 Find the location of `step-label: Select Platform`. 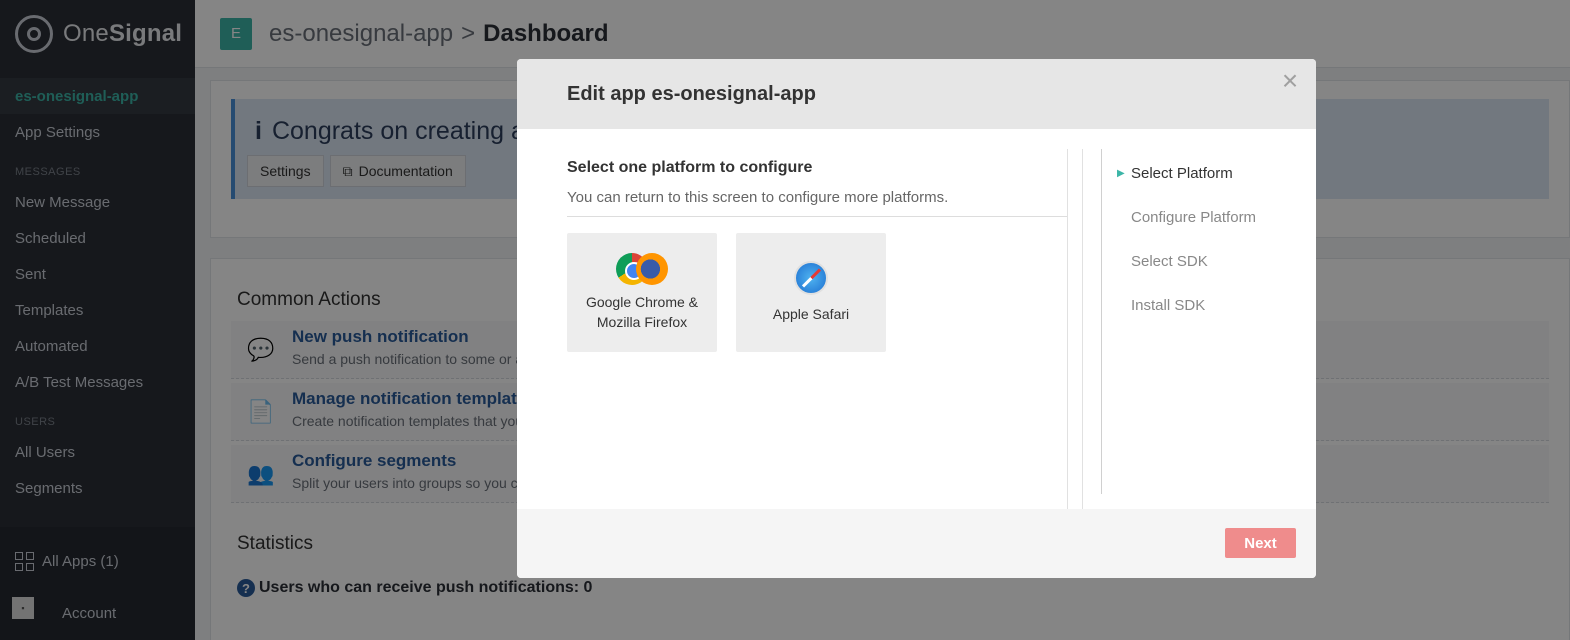

step-label: Select Platform is located at coordinates (1182, 173).